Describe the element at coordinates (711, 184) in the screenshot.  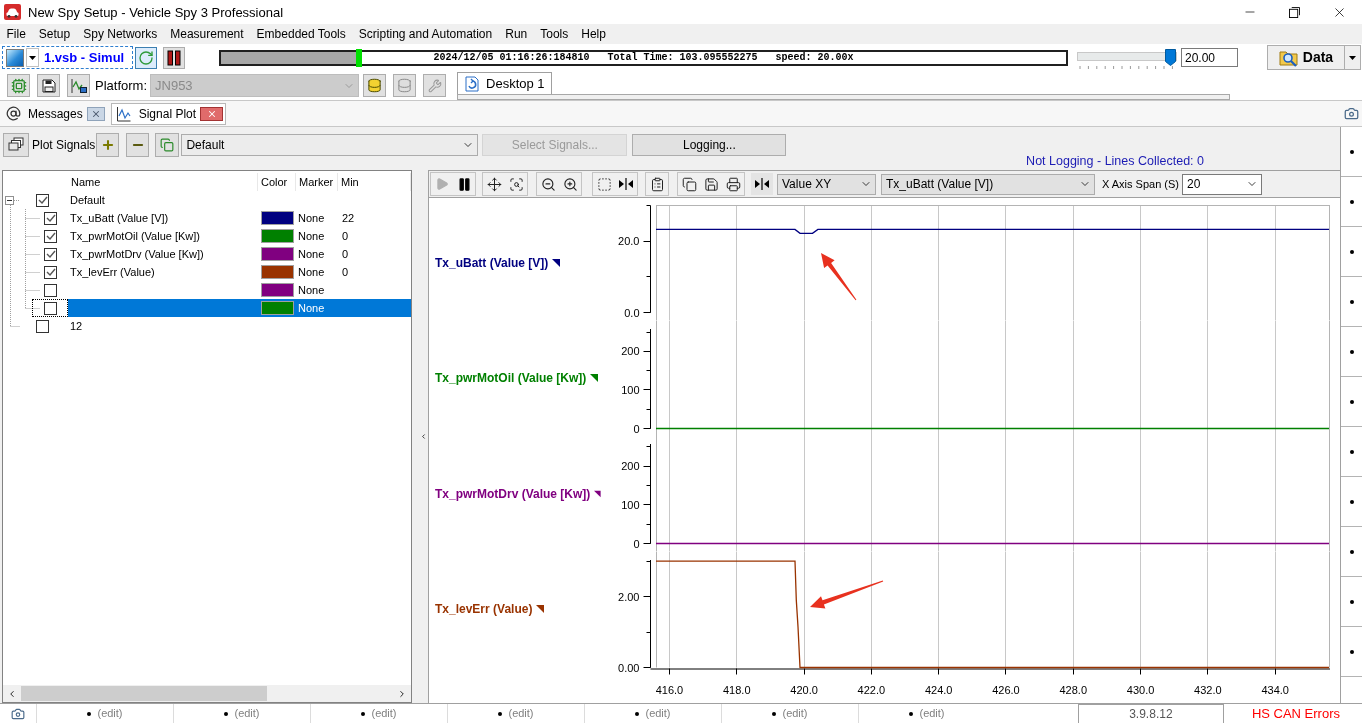
I see `save-icon` at that location.